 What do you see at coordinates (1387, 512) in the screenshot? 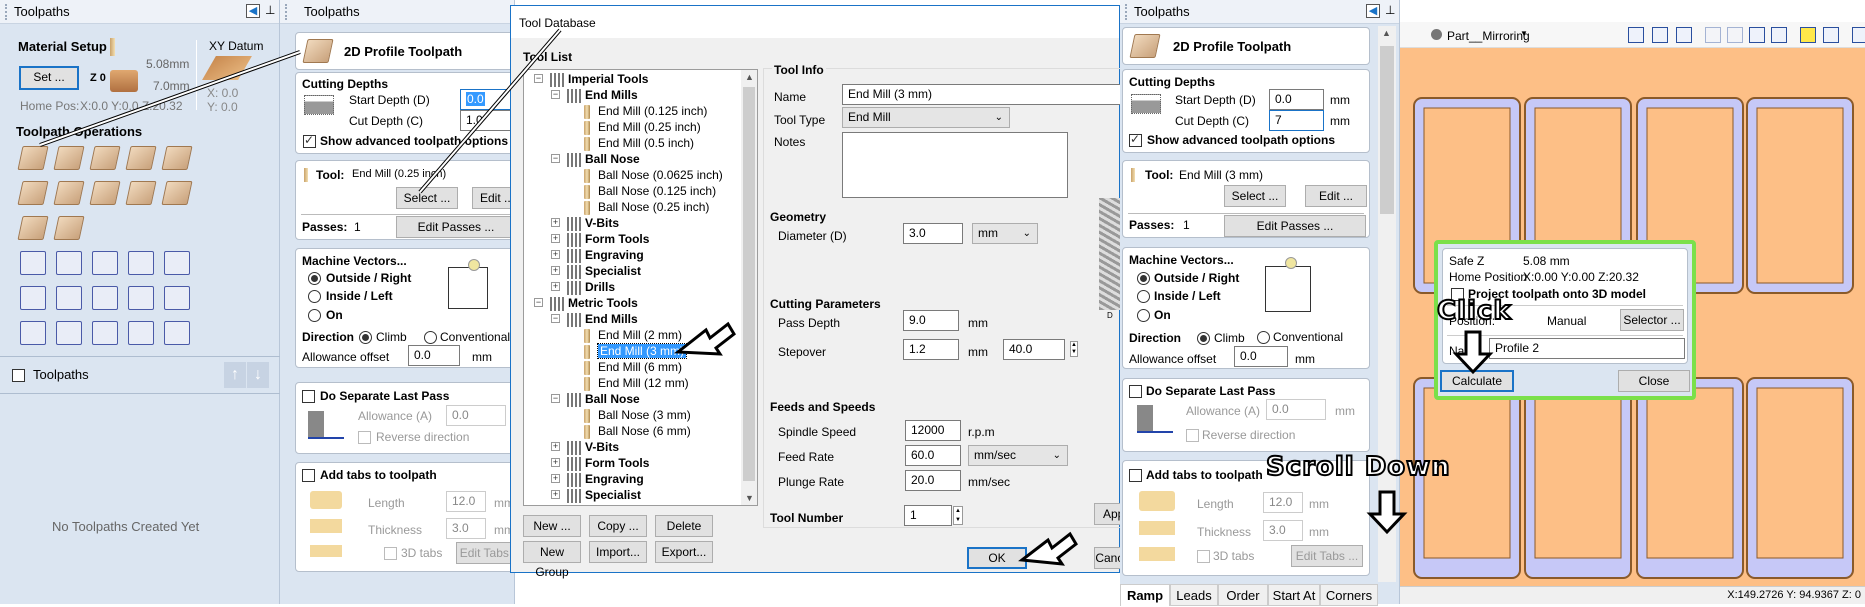
I see `pointer-arrow-scroll` at bounding box center [1387, 512].